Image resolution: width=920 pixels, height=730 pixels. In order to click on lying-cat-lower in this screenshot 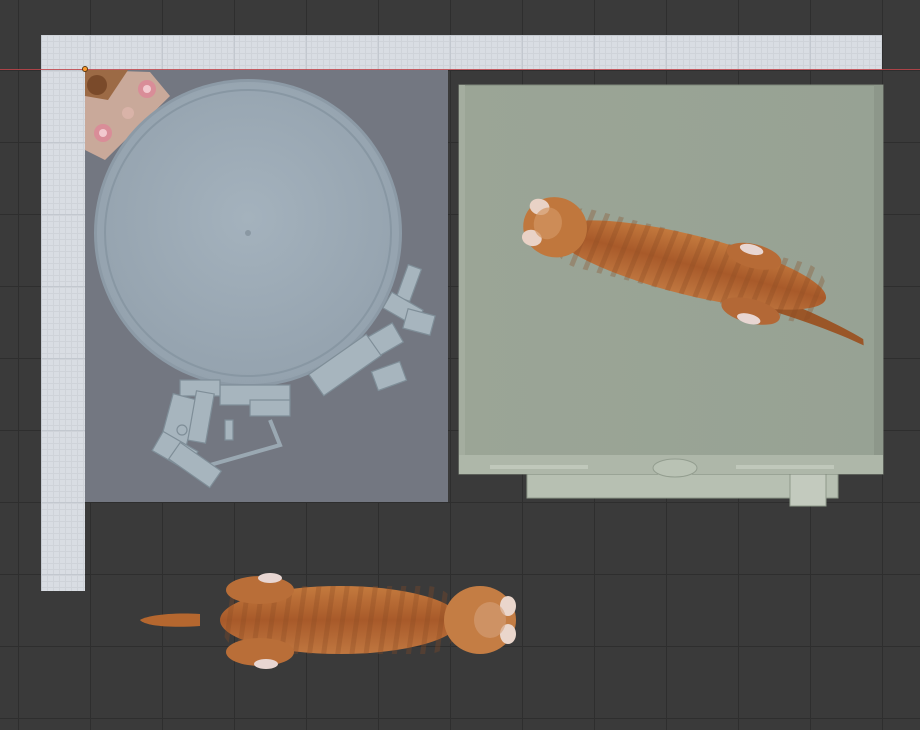, I will do `click(328, 621)`.